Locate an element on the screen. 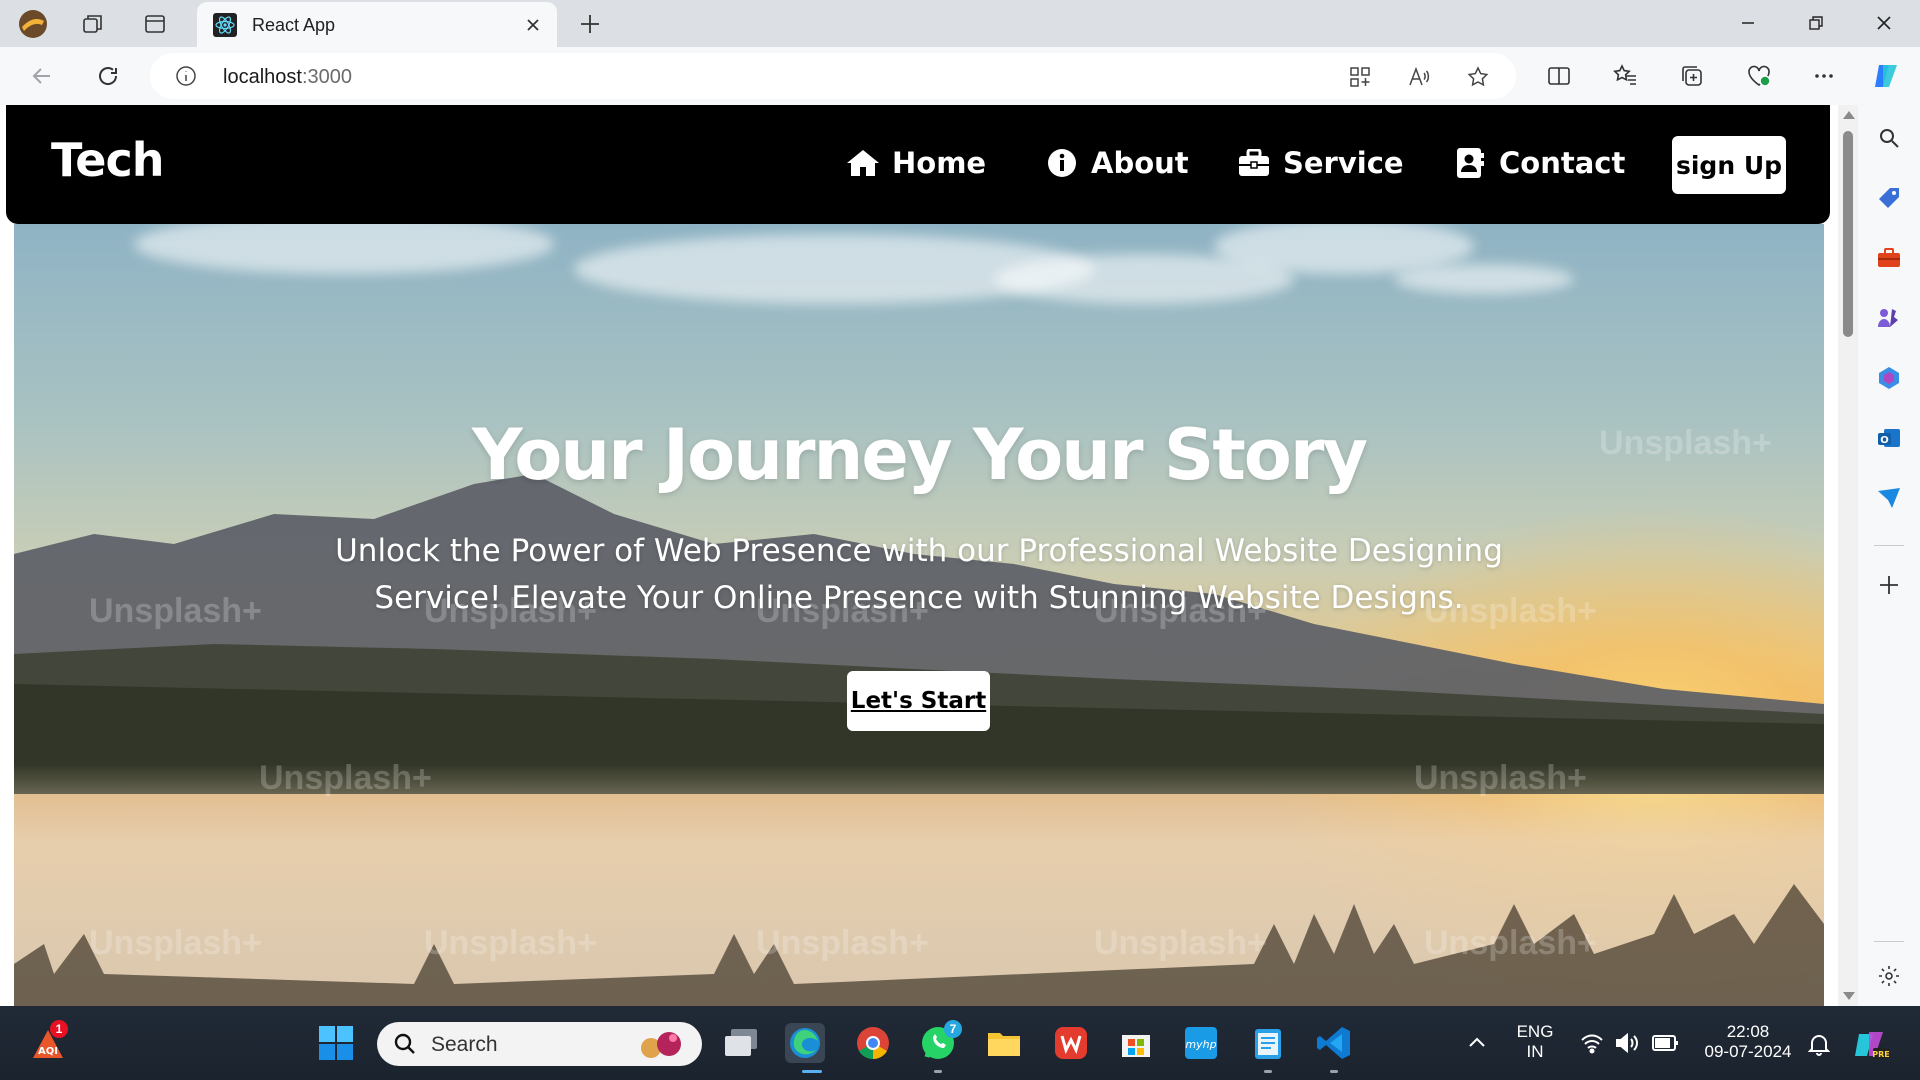 This screenshot has width=1920, height=1080. nav-link-contact: Contact is located at coordinates (1539, 163).